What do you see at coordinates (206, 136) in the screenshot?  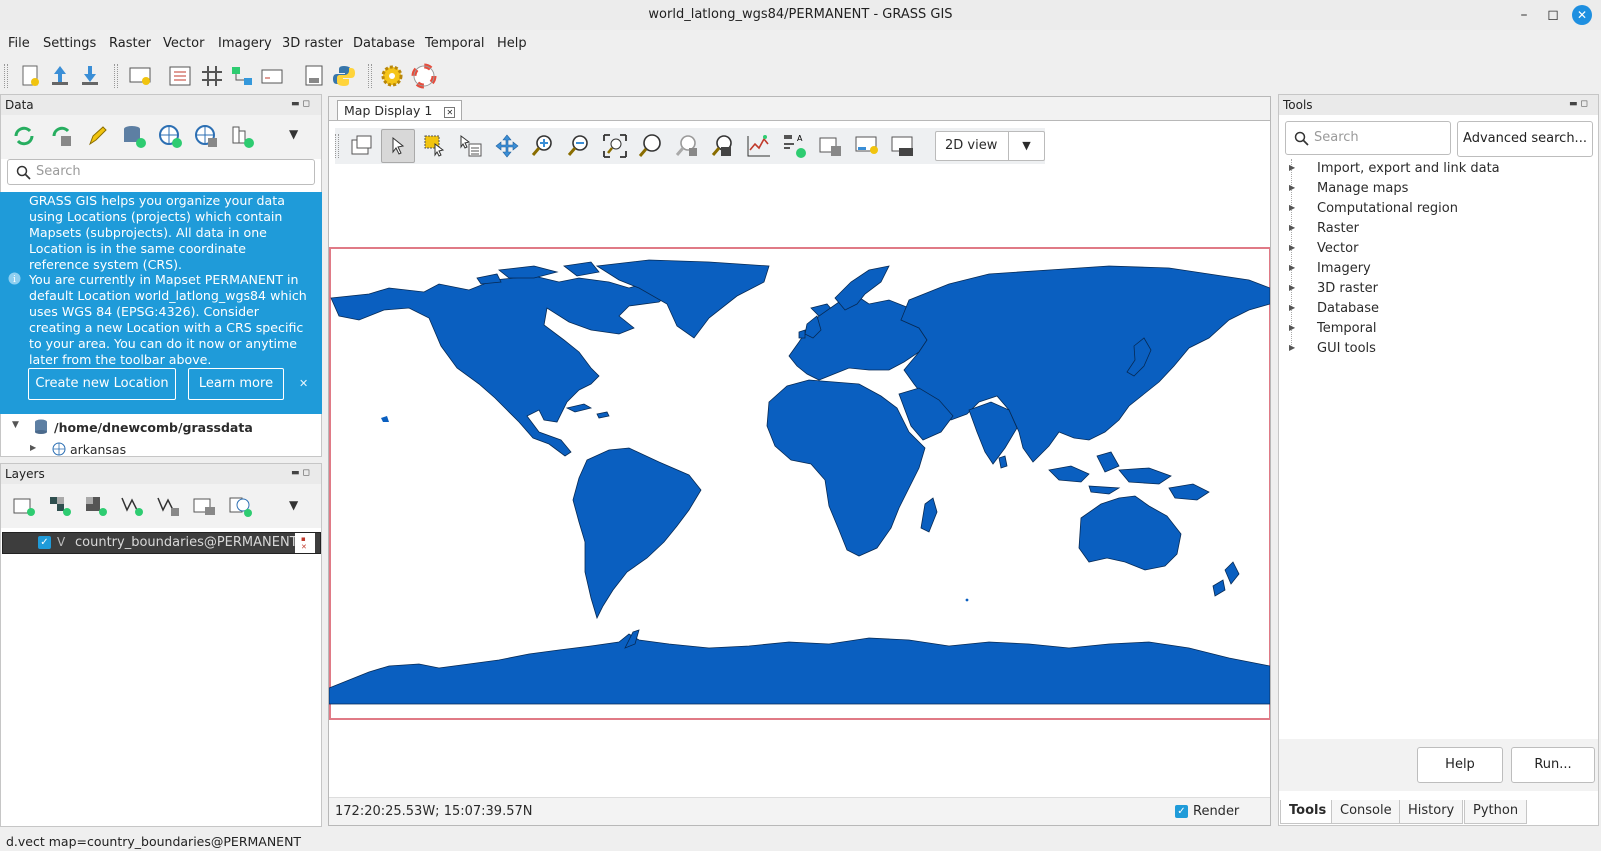 I see `download-location-icon` at bounding box center [206, 136].